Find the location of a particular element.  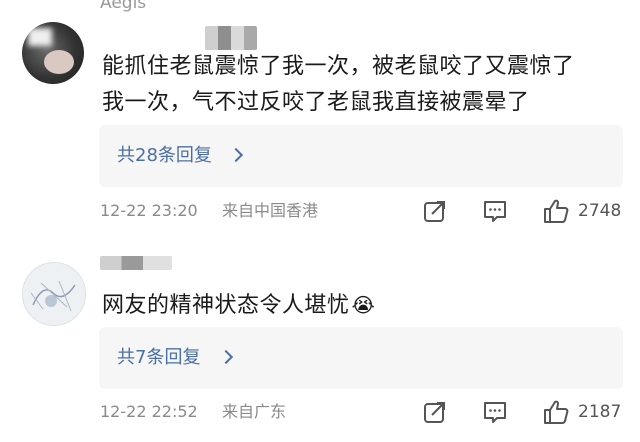

like-count: 2748 is located at coordinates (600, 211).